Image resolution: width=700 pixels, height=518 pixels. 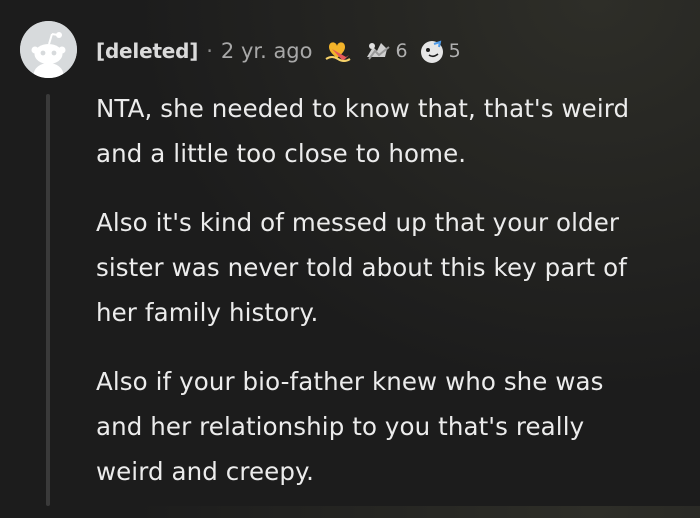 What do you see at coordinates (378, 51) in the screenshot?
I see `wholesome-seal-award-icon` at bounding box center [378, 51].